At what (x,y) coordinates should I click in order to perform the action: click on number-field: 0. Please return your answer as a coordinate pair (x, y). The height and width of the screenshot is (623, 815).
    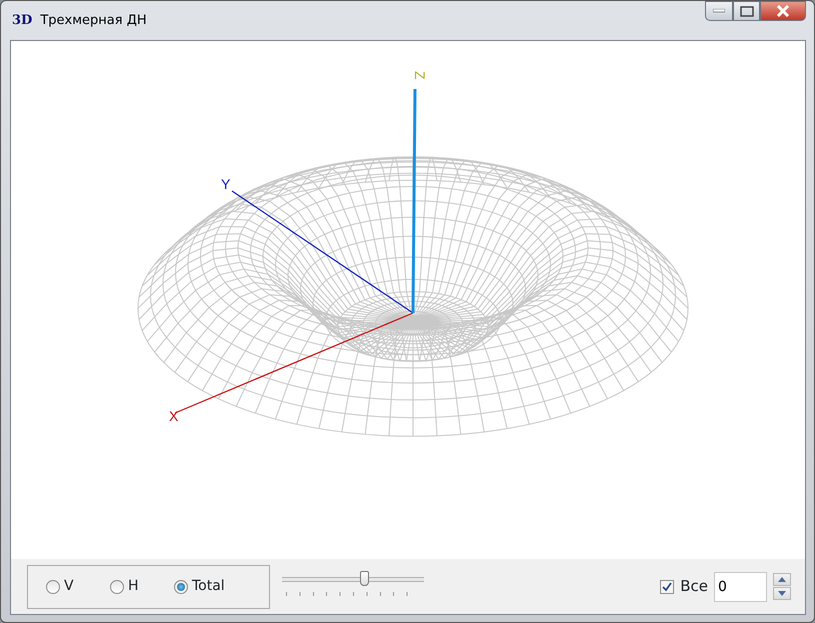
    Looking at the image, I should click on (740, 587).